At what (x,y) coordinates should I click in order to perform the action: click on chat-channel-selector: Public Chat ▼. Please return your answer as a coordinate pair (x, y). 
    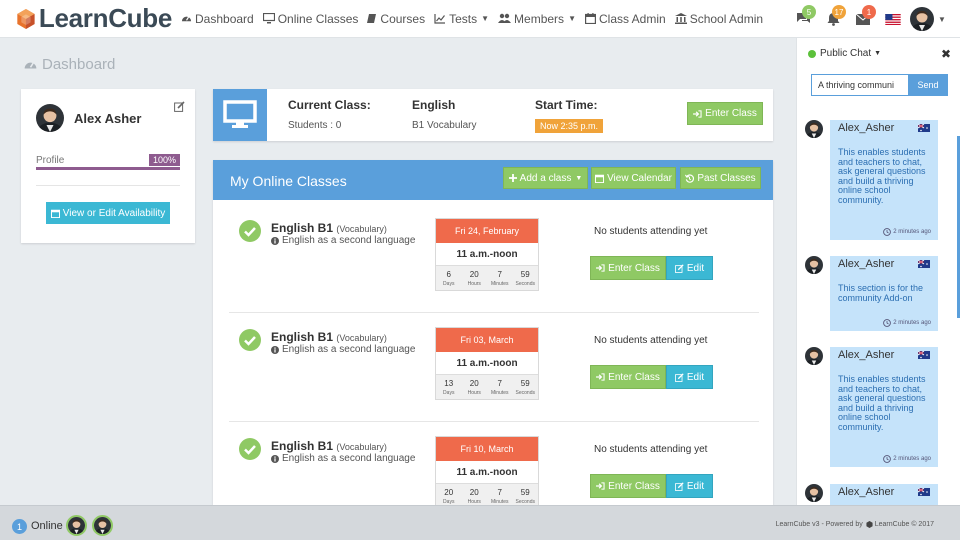
    Looking at the image, I should click on (844, 53).